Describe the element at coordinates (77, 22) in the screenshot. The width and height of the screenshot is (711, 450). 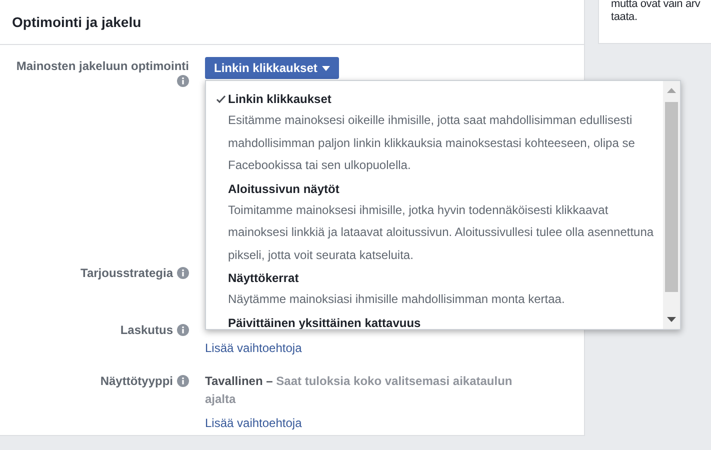
I see `section-title: Optimointi ja jakelu` at that location.